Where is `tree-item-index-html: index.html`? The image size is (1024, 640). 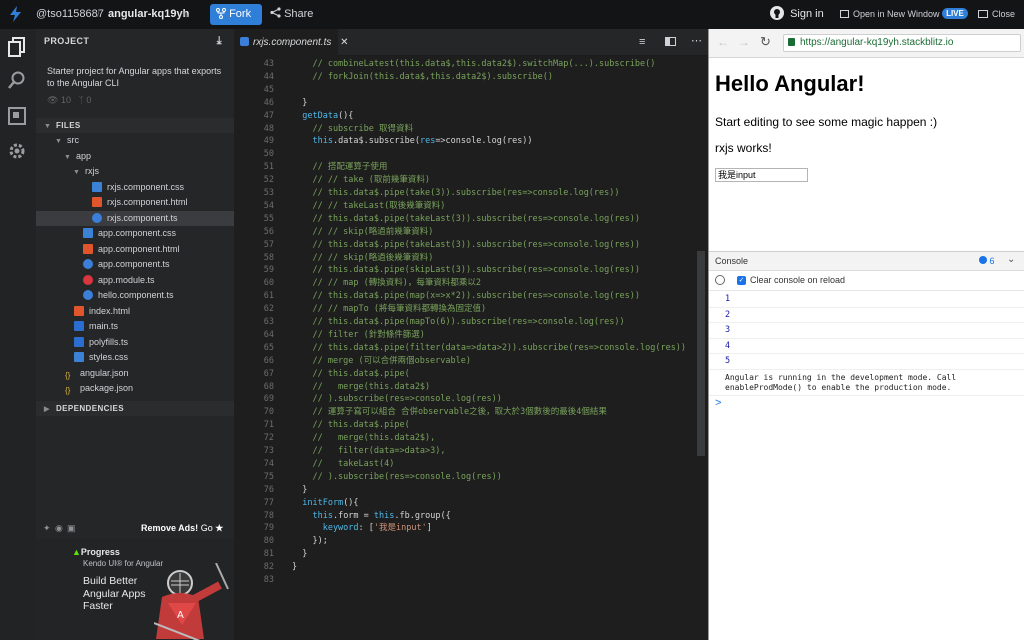 tree-item-index-html: index.html is located at coordinates (135, 311).